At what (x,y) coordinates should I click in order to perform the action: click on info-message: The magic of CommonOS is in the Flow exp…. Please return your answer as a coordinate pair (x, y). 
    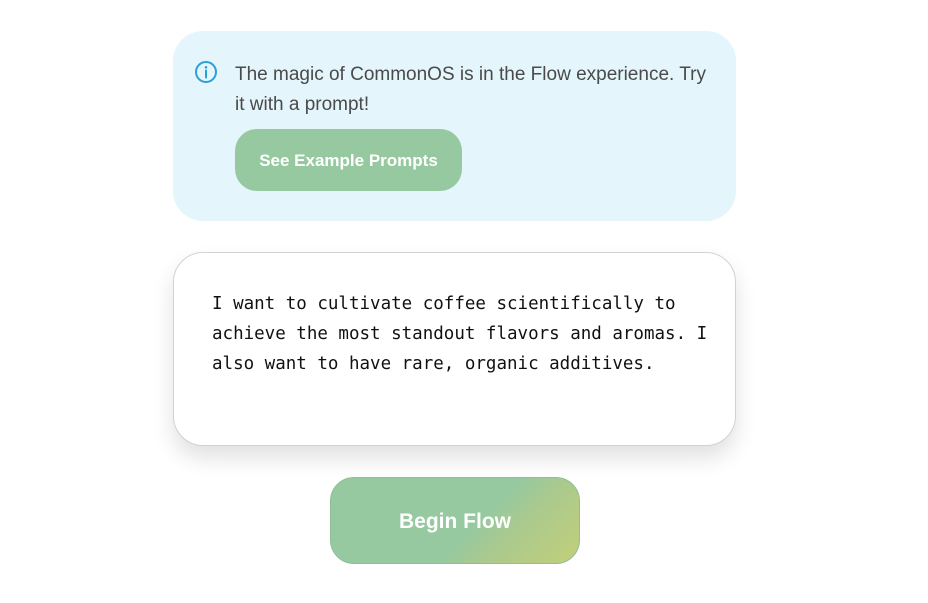
    Looking at the image, I should click on (470, 89).